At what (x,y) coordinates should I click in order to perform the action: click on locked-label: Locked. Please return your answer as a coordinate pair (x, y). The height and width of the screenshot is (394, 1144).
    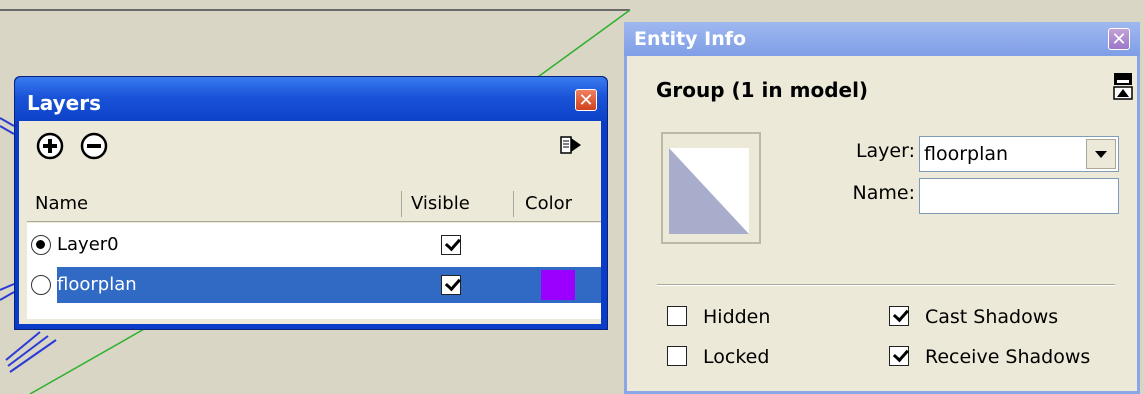
    Looking at the image, I should click on (736, 357).